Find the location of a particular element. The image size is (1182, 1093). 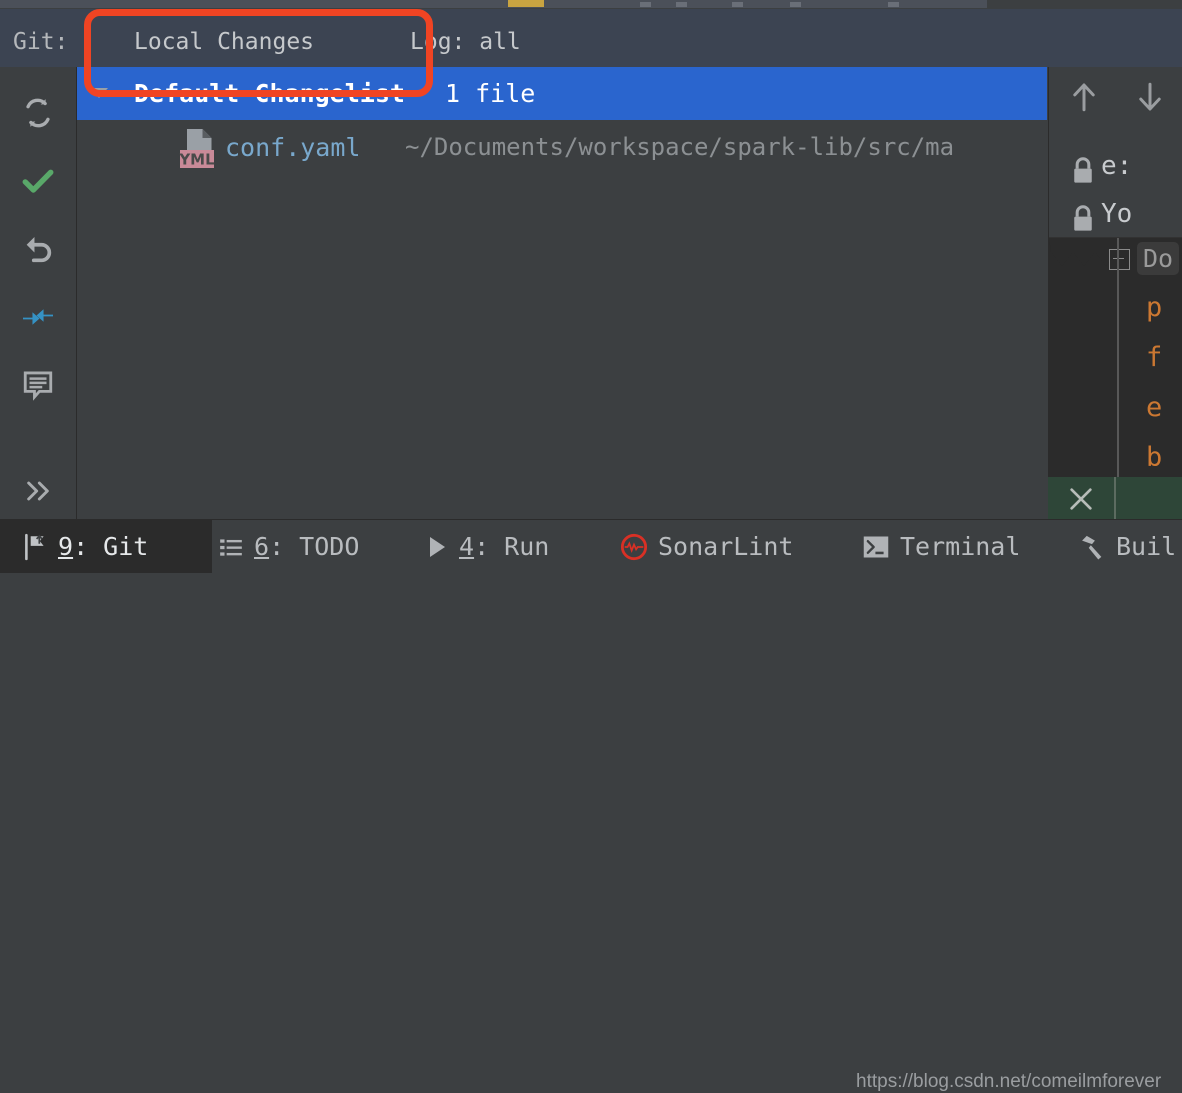

fold-label-chip: Do is located at coordinates (1158, 258).